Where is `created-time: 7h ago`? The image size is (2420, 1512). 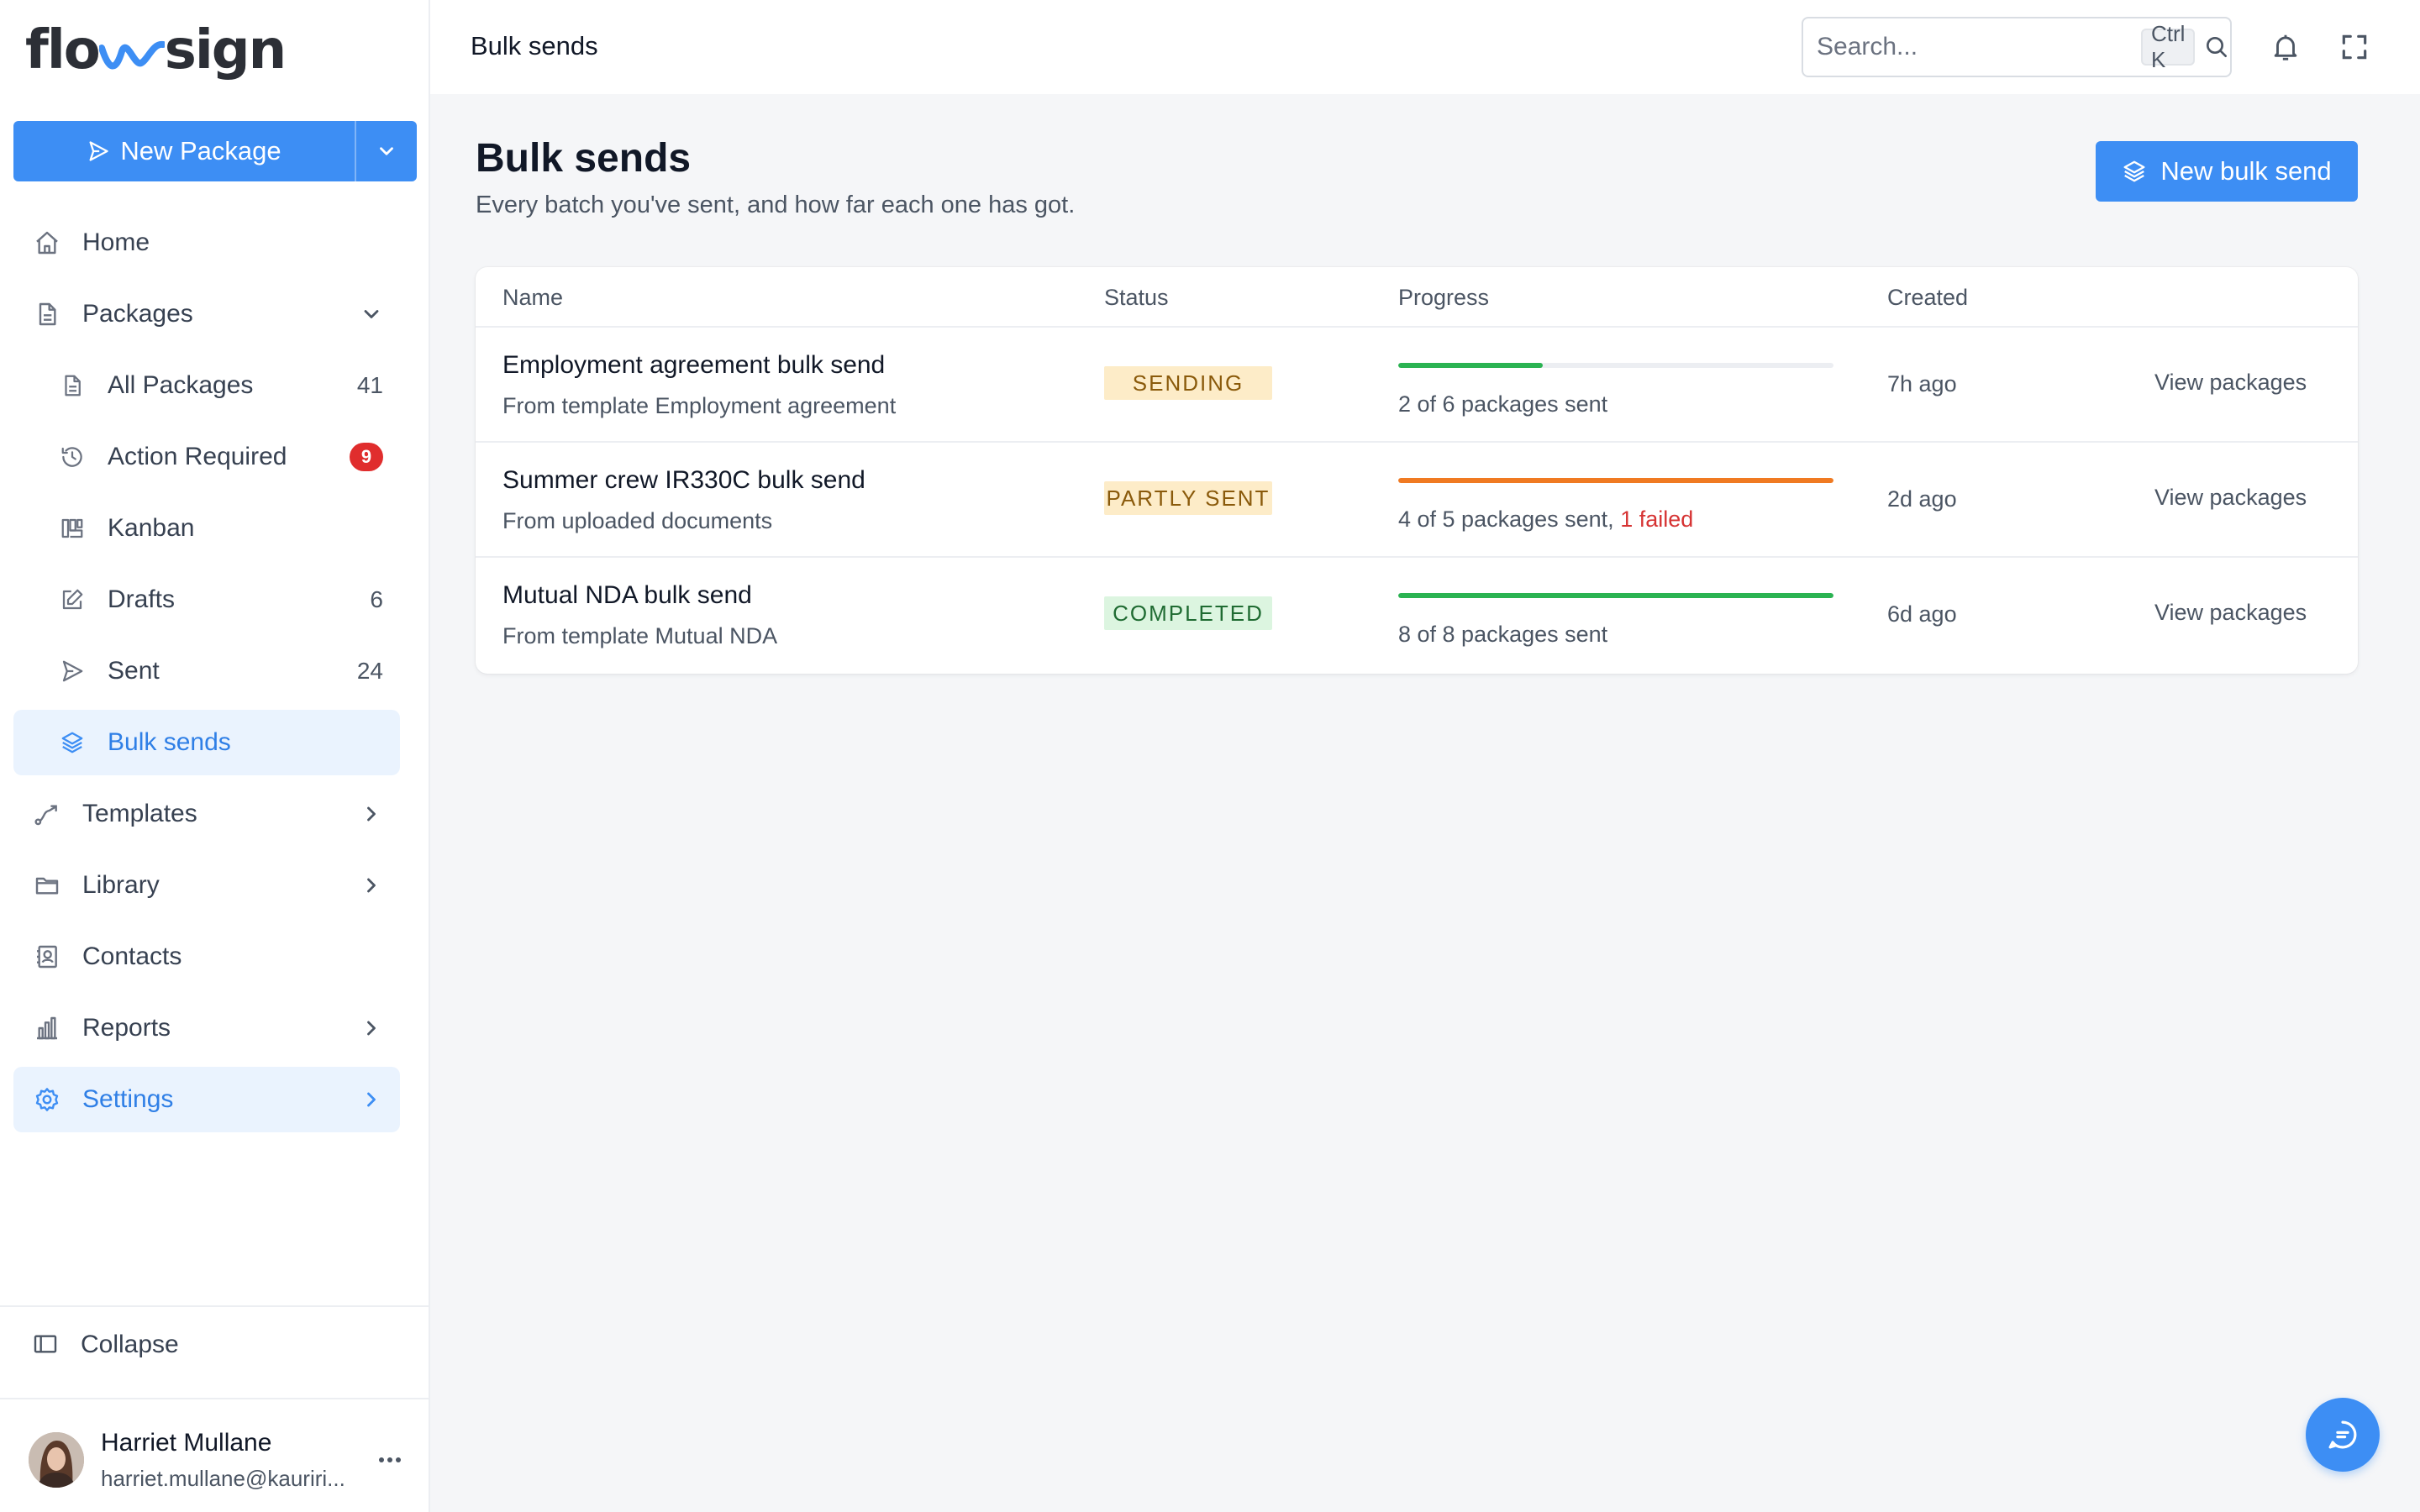 created-time: 7h ago is located at coordinates (1922, 383).